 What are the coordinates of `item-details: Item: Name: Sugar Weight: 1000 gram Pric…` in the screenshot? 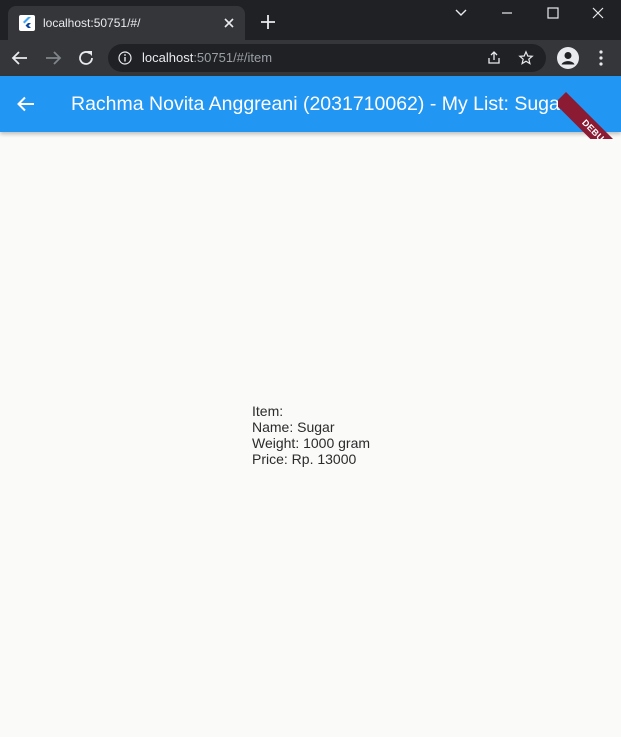 It's located at (311, 435).